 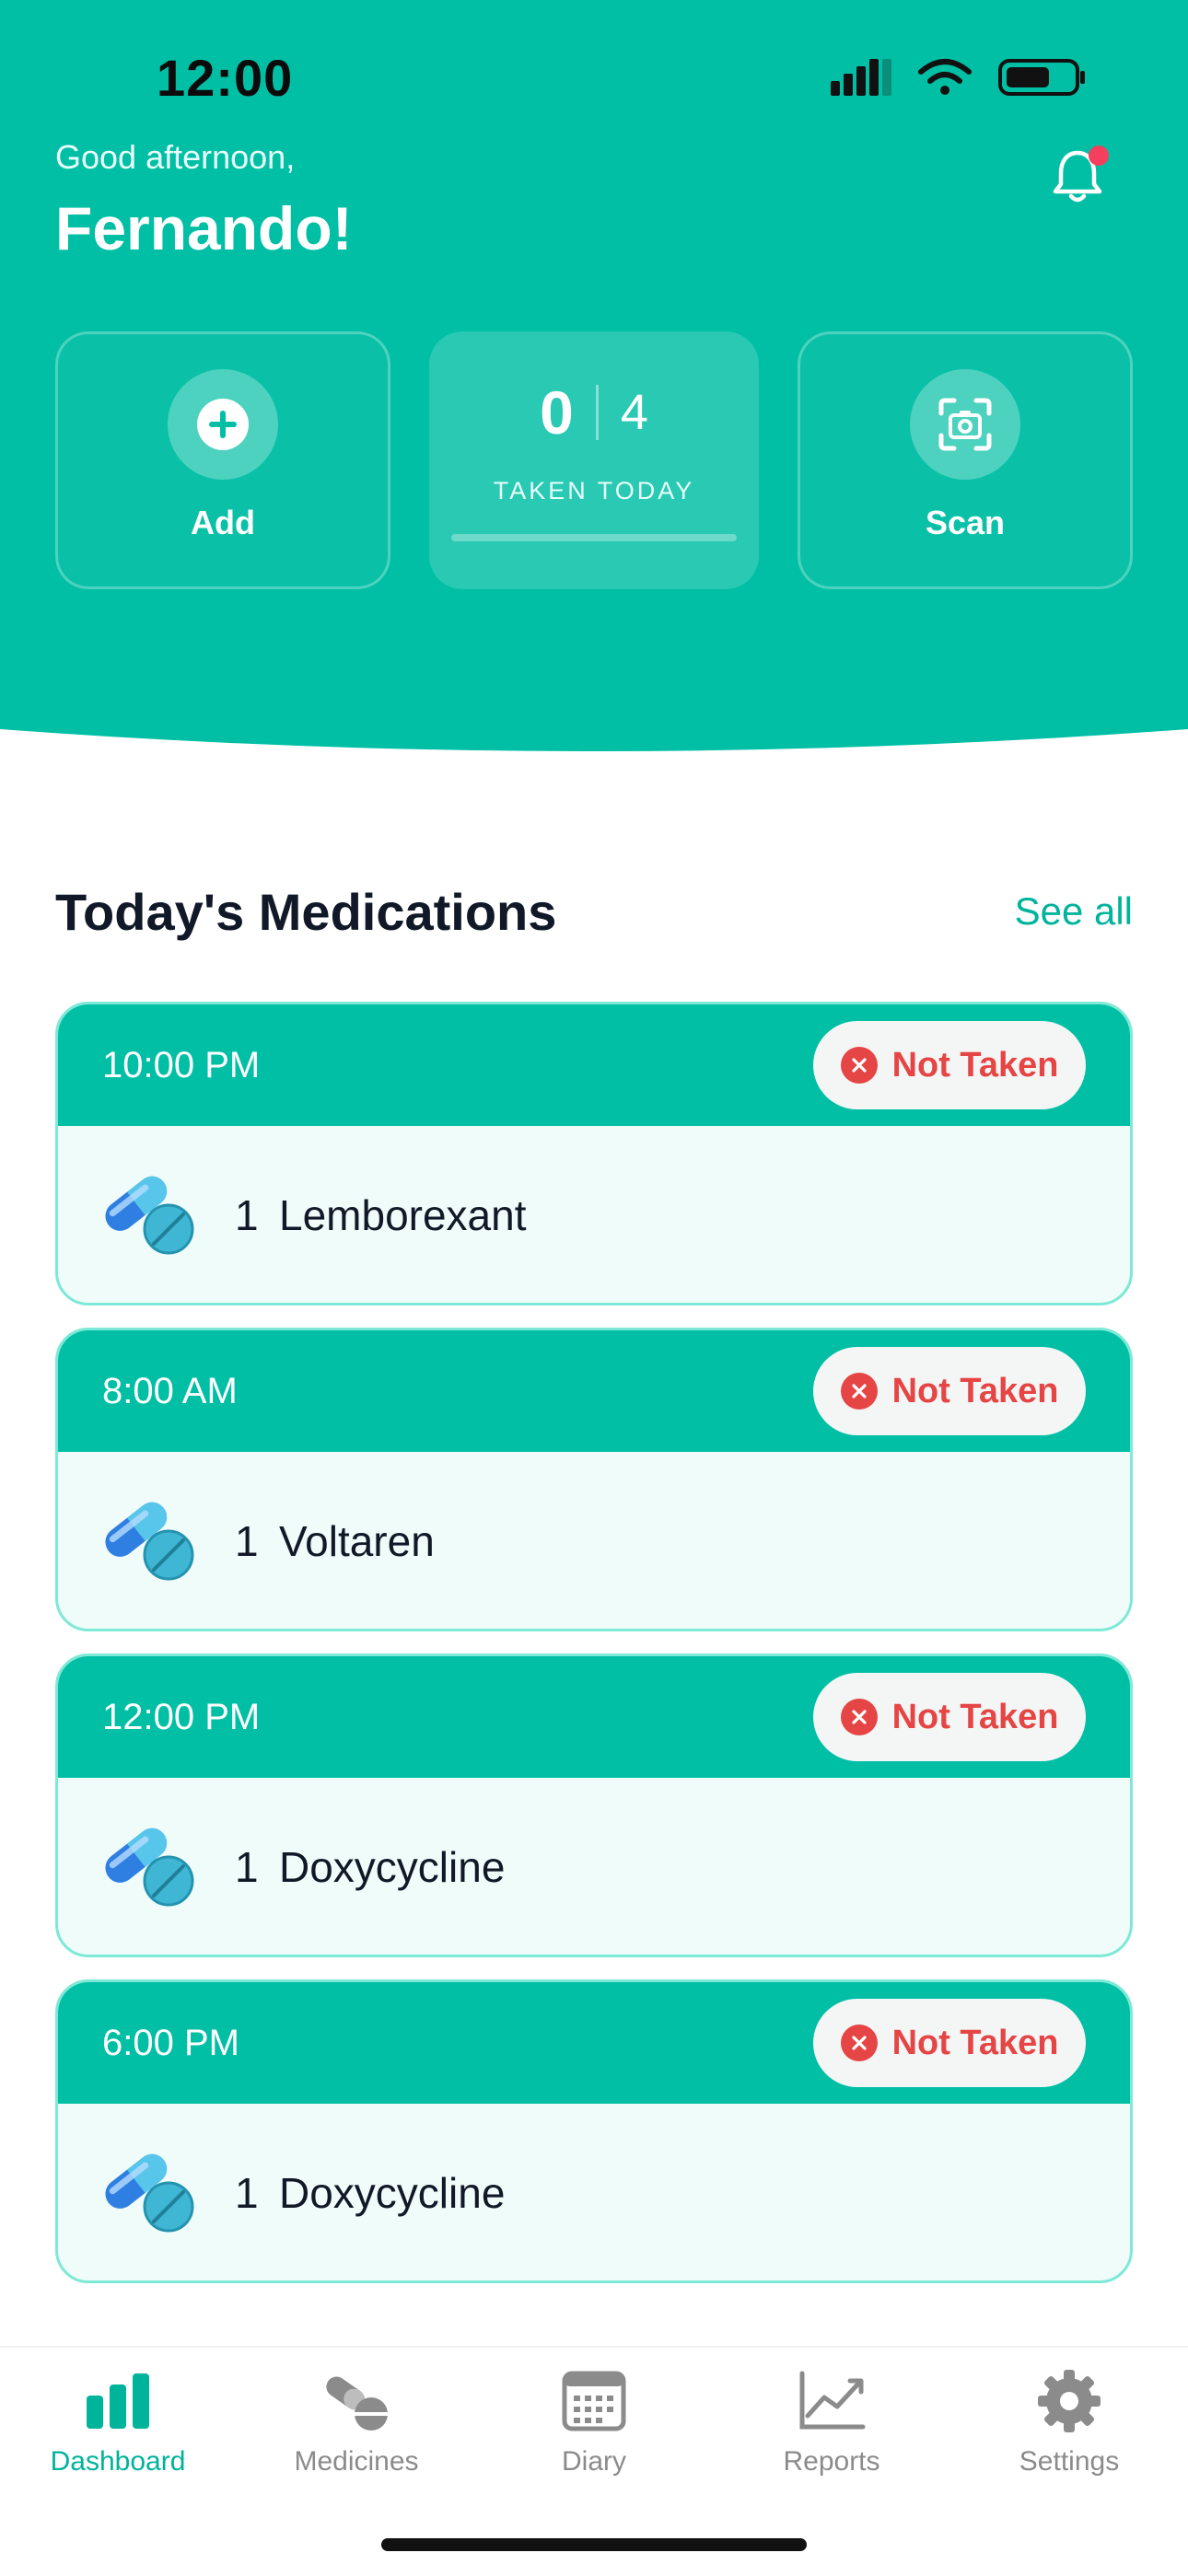 I want to click on nav-label: Medicines, so click(x=356, y=2461).